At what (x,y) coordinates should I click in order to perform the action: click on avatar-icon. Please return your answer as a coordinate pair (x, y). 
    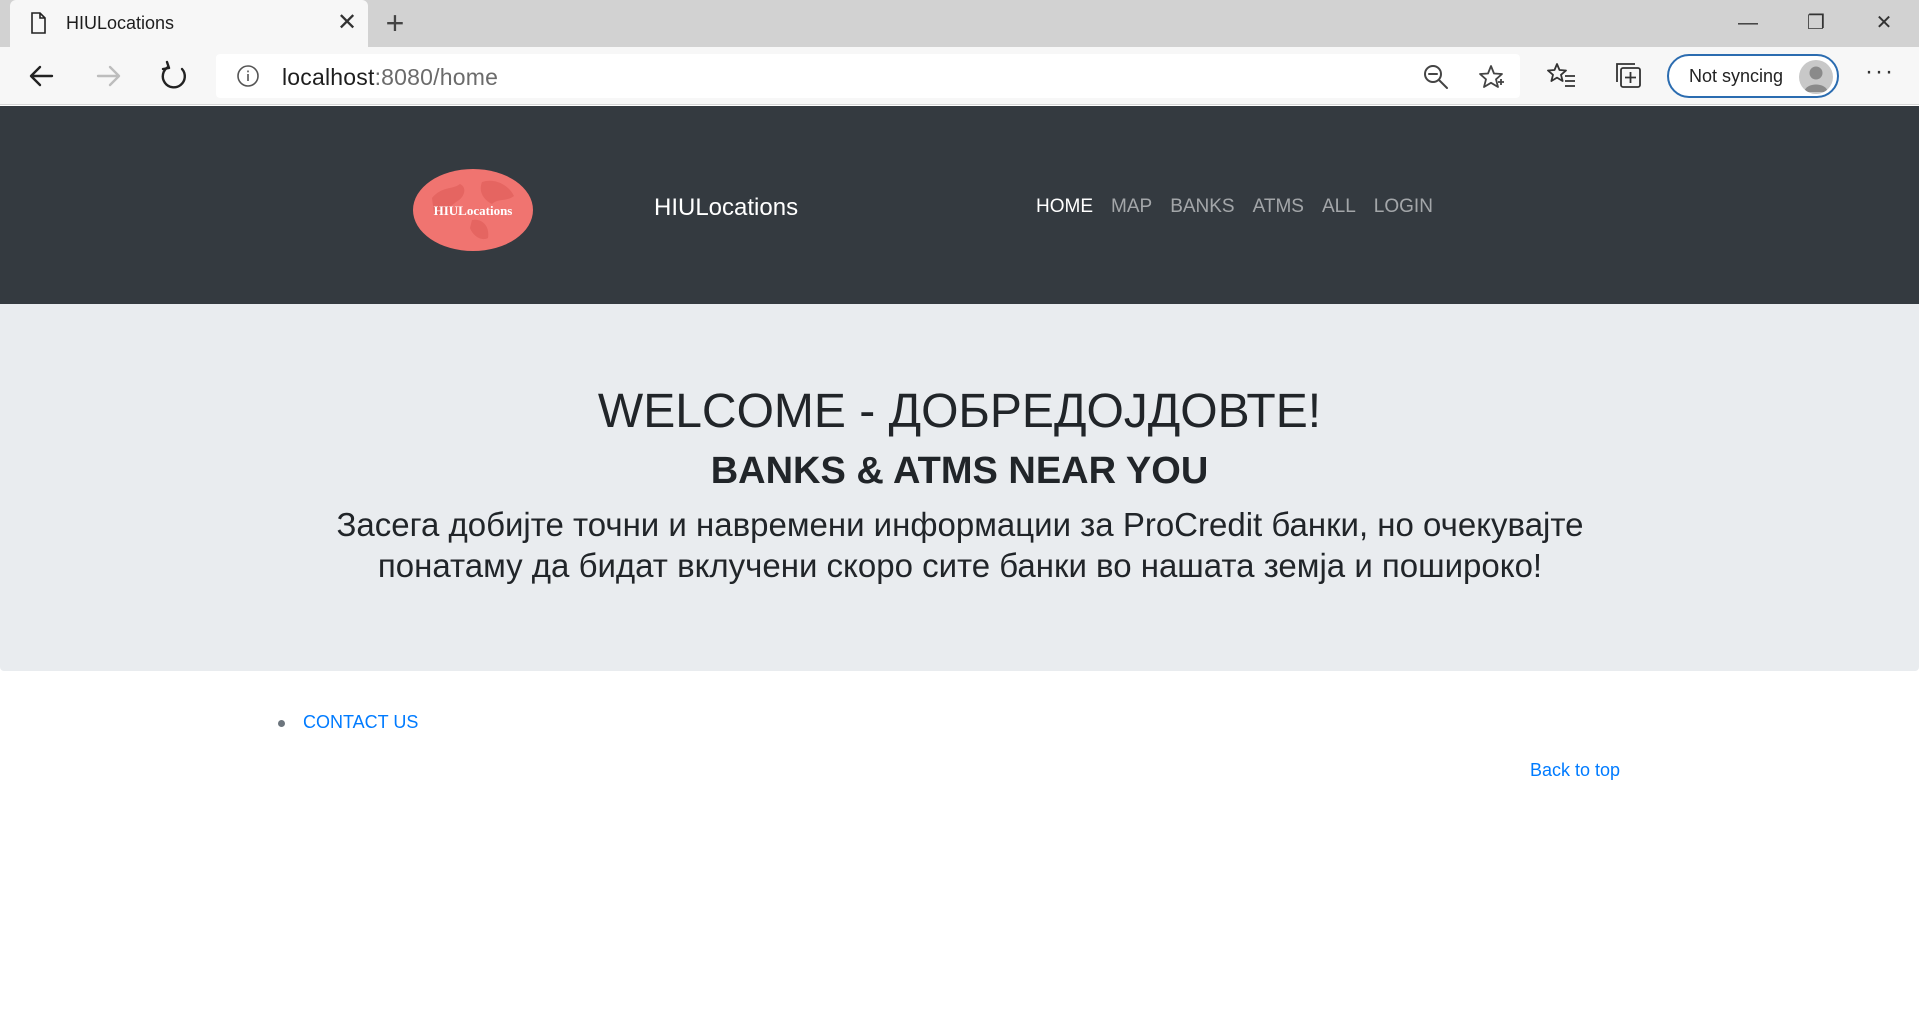
    Looking at the image, I should click on (1816, 77).